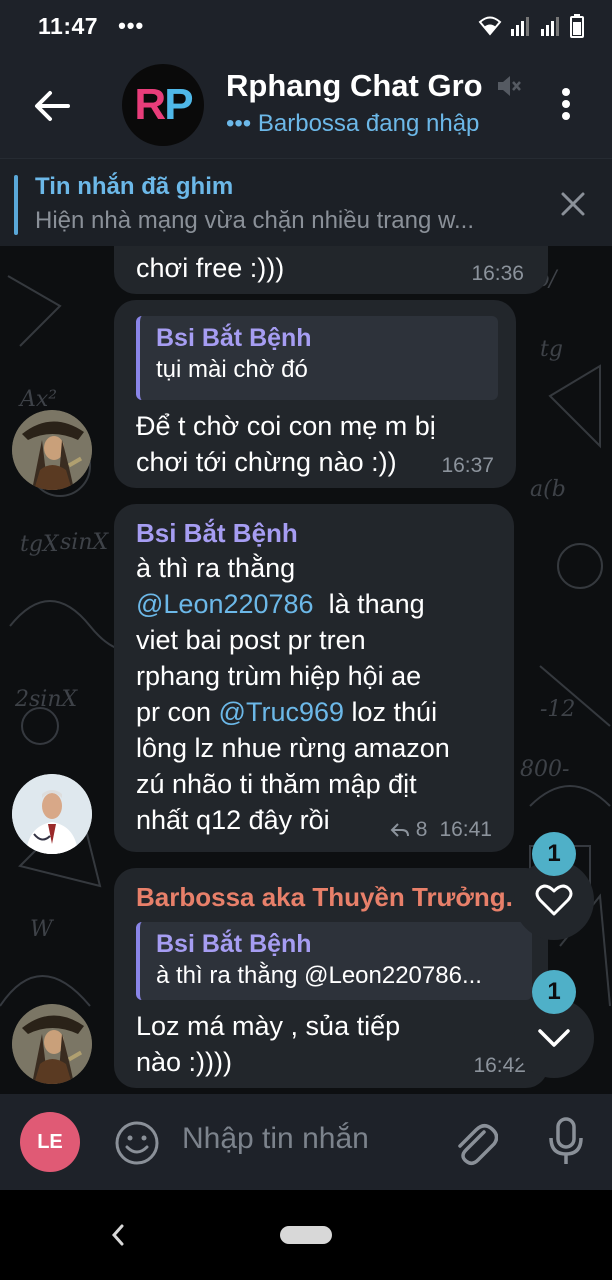  I want to click on svg-text: tg, so click(551, 349).